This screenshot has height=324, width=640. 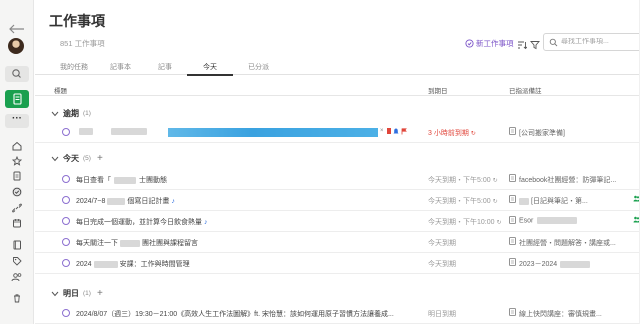 What do you see at coordinates (16, 46) in the screenshot?
I see `avatar` at bounding box center [16, 46].